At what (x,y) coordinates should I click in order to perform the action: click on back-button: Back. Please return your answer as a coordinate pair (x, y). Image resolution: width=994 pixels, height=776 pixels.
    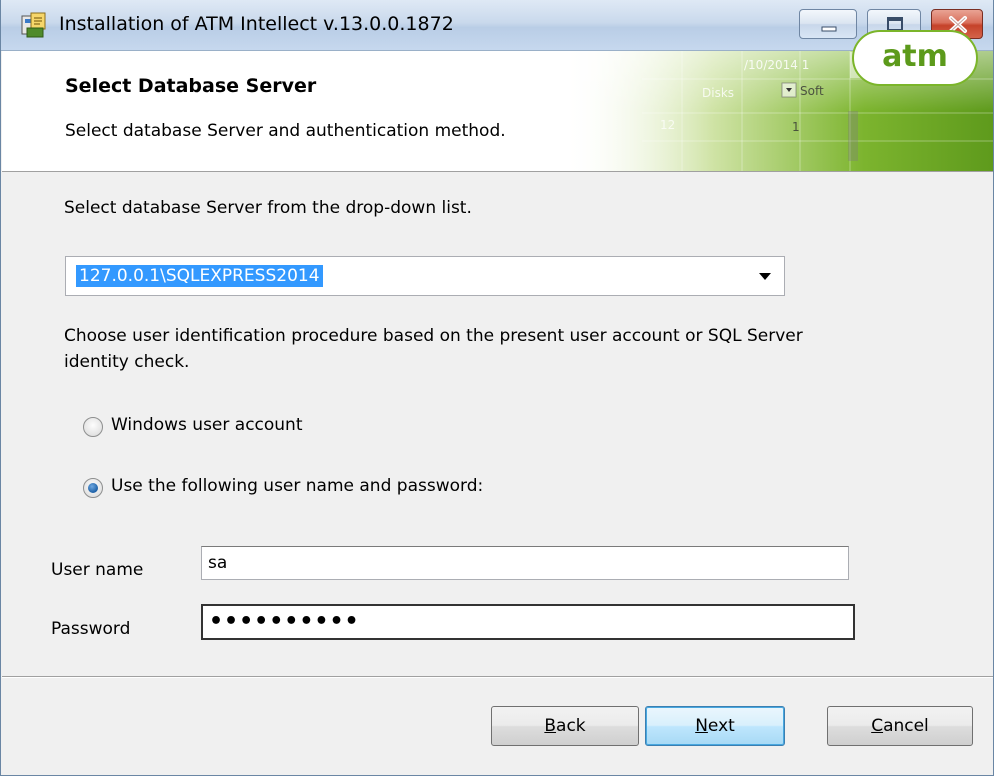
    Looking at the image, I should click on (565, 726).